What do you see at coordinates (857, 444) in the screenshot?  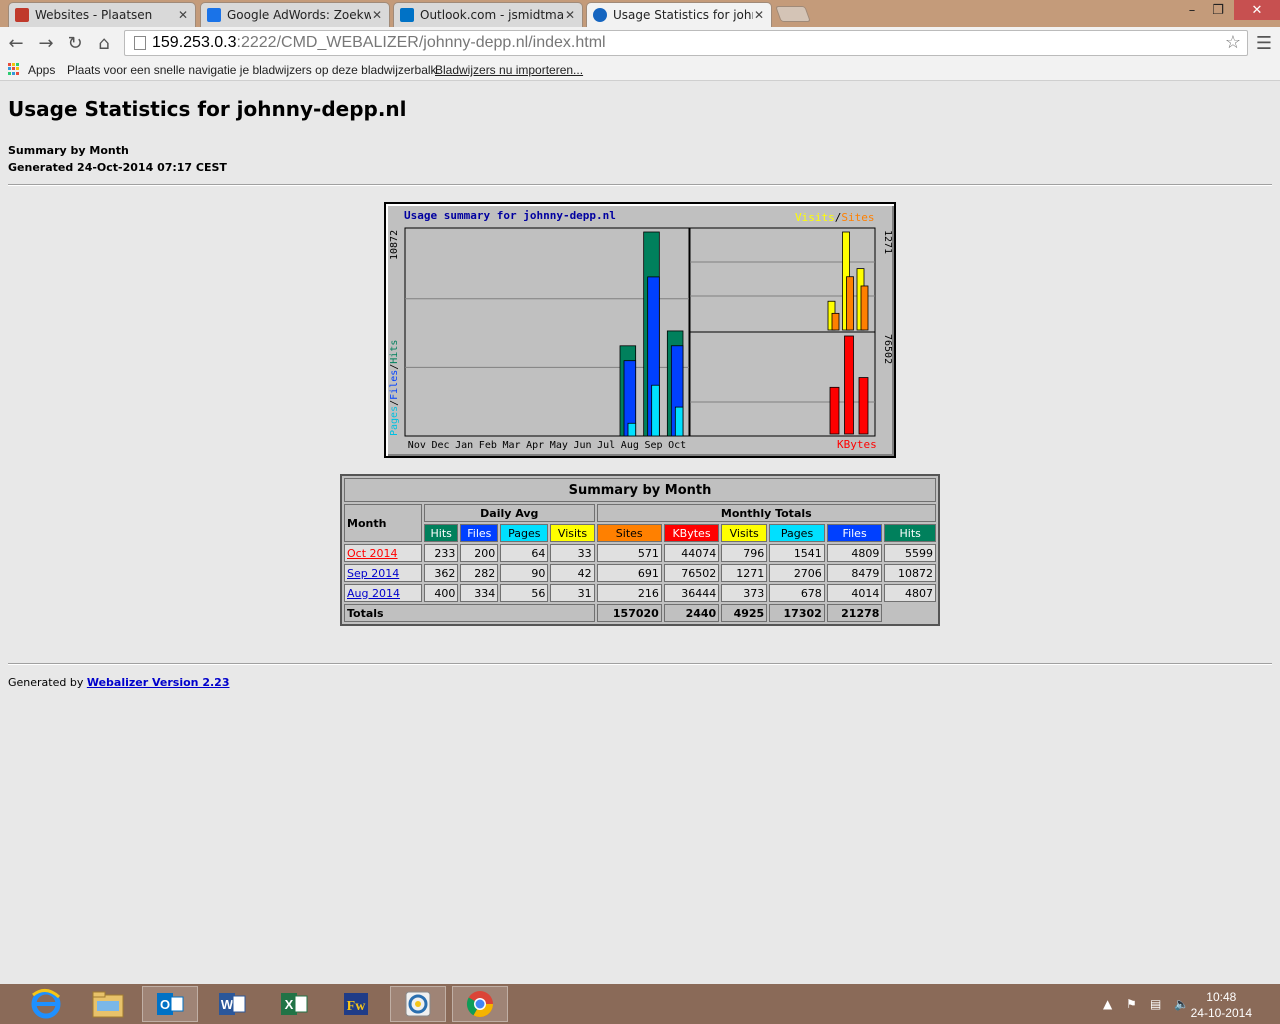 I see `kbytes-label: KBytes` at bounding box center [857, 444].